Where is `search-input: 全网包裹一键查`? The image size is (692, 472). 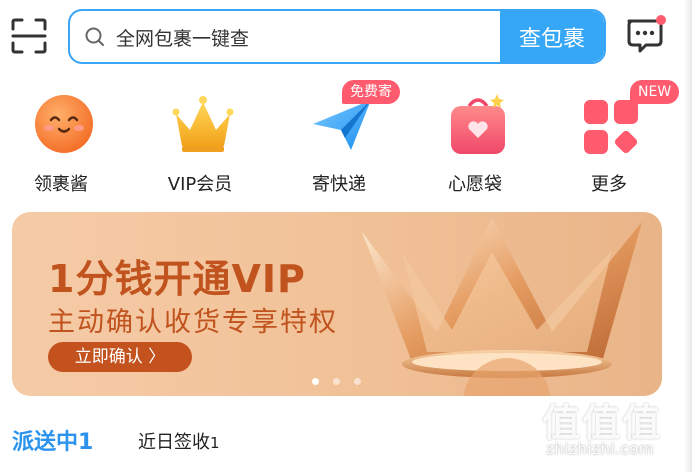 search-input: 全网包裹一键查 is located at coordinates (182, 37).